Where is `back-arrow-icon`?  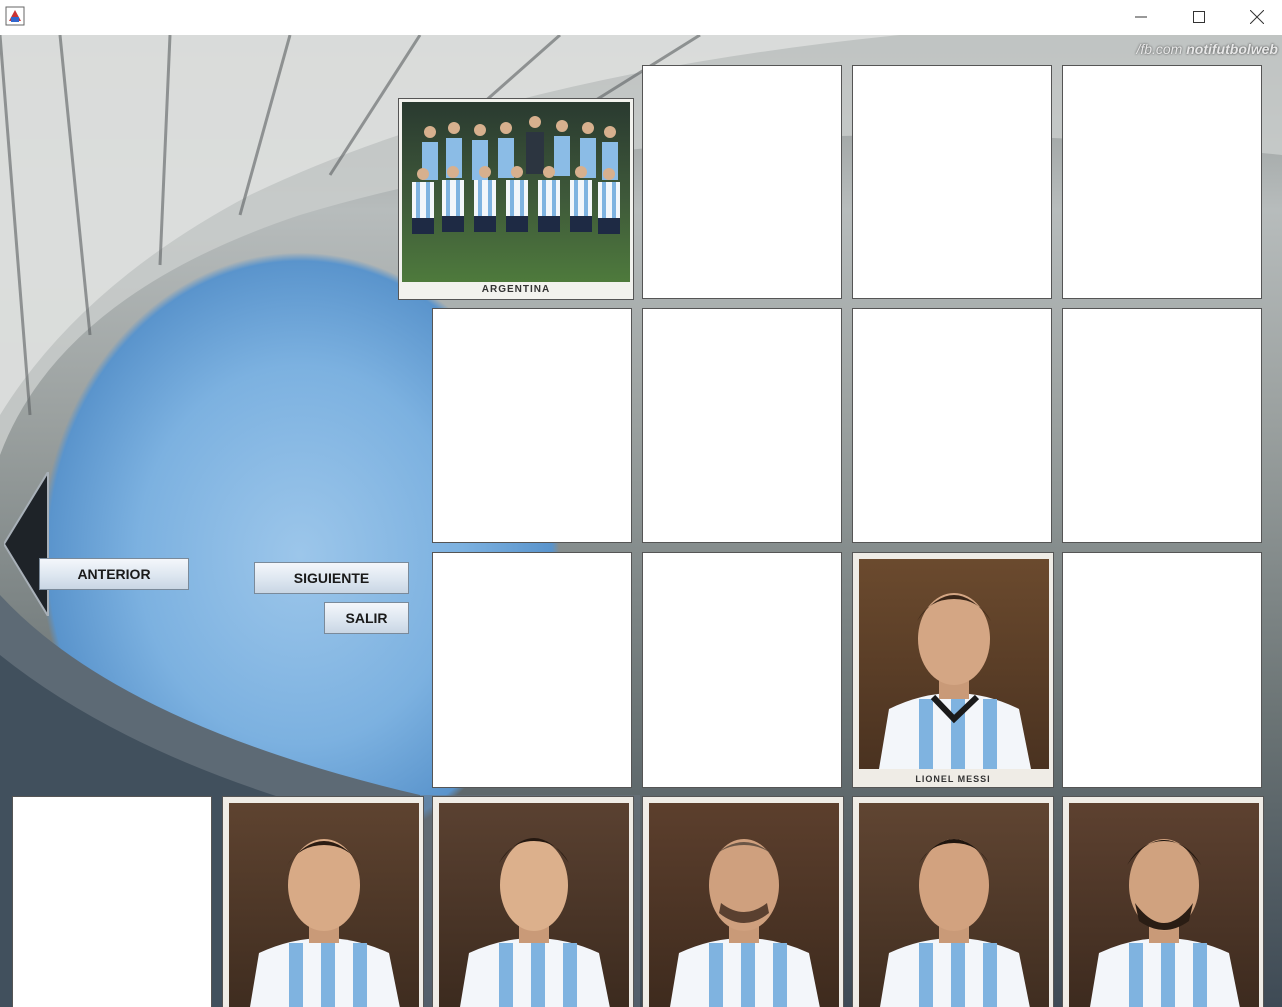 back-arrow-icon is located at coordinates (27, 544).